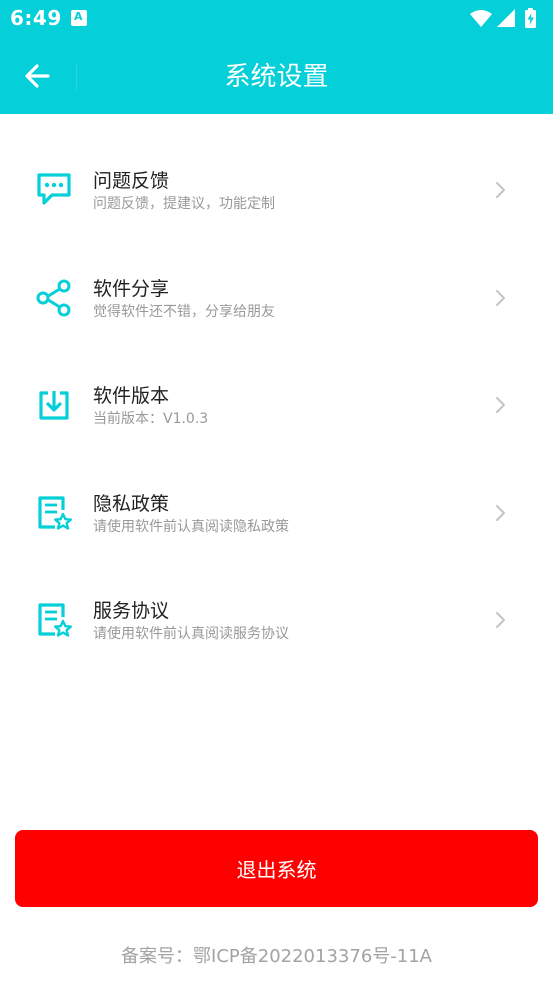 The height and width of the screenshot is (984, 553). What do you see at coordinates (481, 18) in the screenshot?
I see `wifi-icon` at bounding box center [481, 18].